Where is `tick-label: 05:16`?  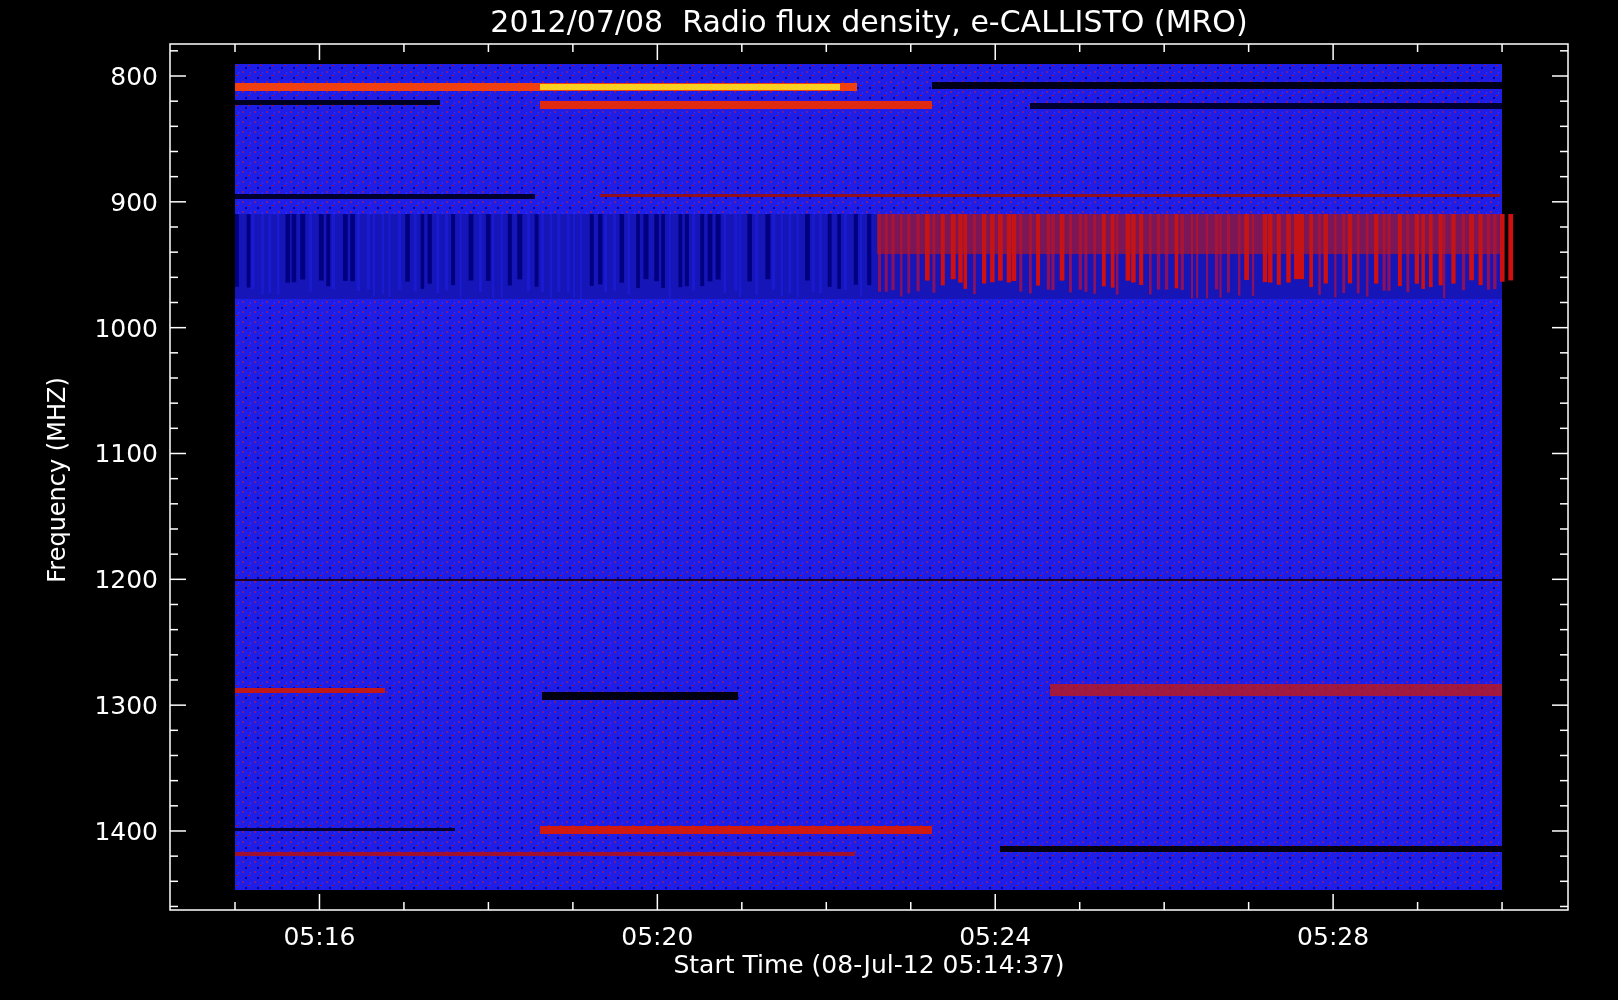 tick-label: 05:16 is located at coordinates (319, 936).